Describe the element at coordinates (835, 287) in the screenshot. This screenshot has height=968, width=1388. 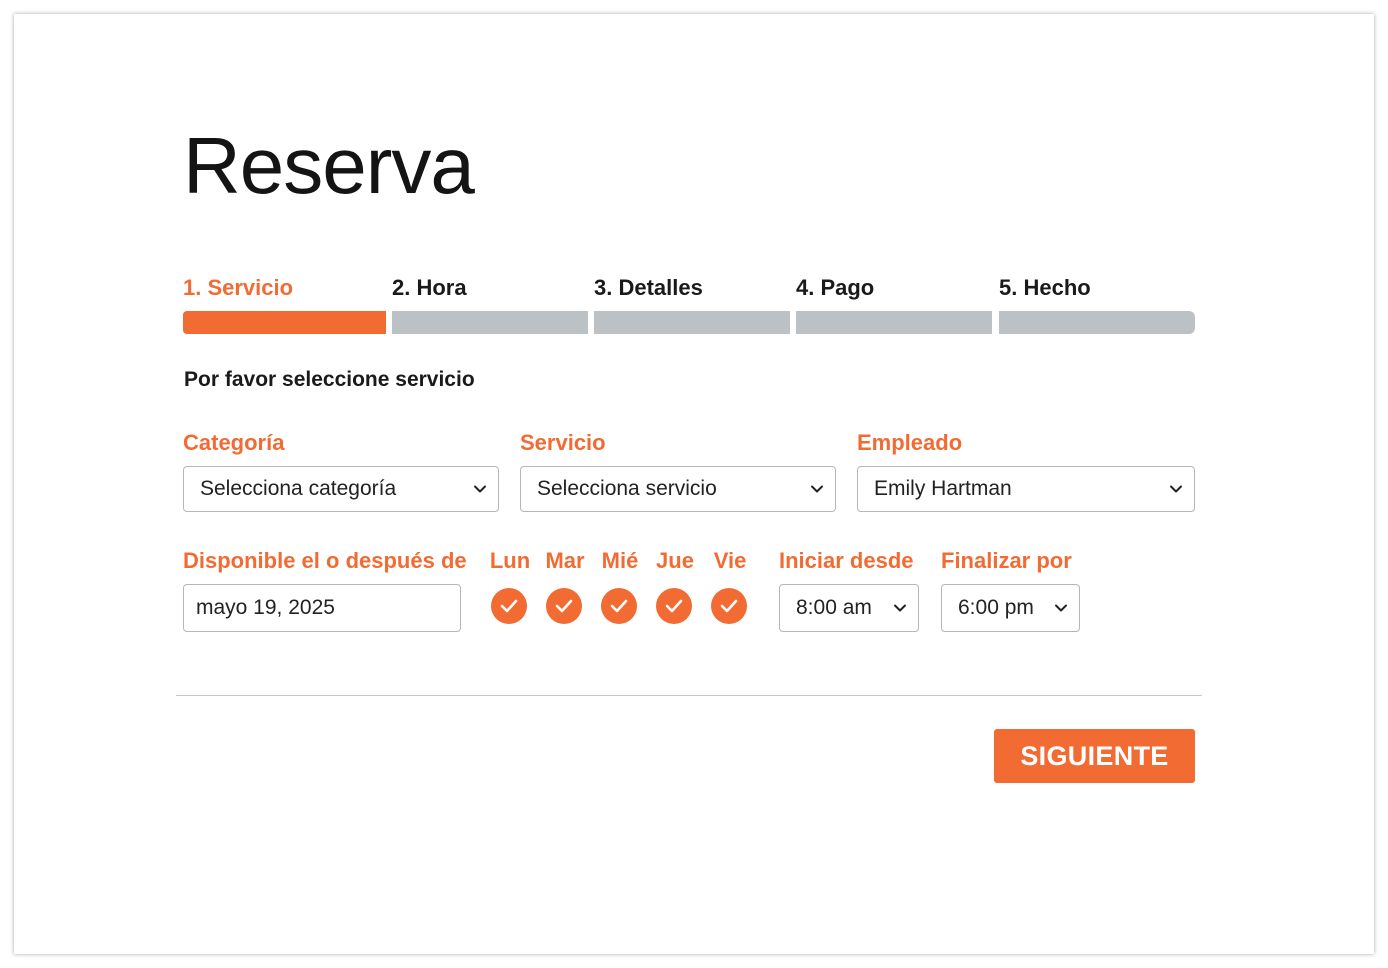
I see `step-label: 4. Pago` at that location.